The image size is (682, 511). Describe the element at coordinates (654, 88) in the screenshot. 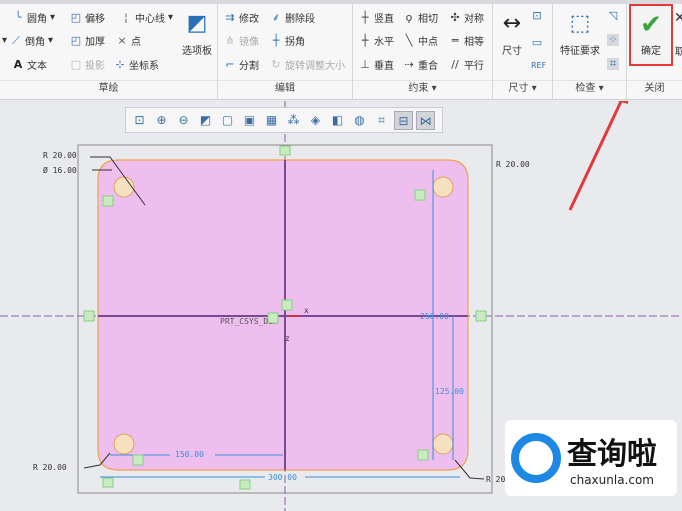

I see `group-label-close: 关闭` at that location.